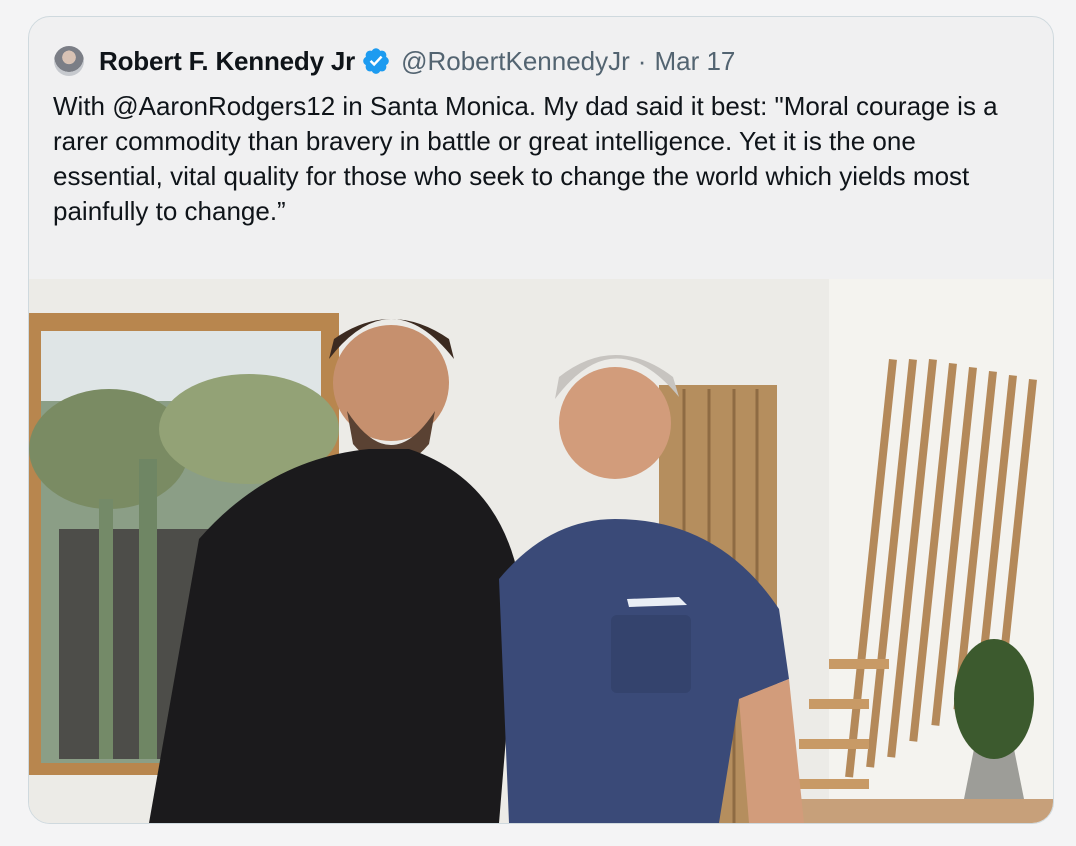  Describe the element at coordinates (376, 61) in the screenshot. I see `verified-badge-icon` at that location.